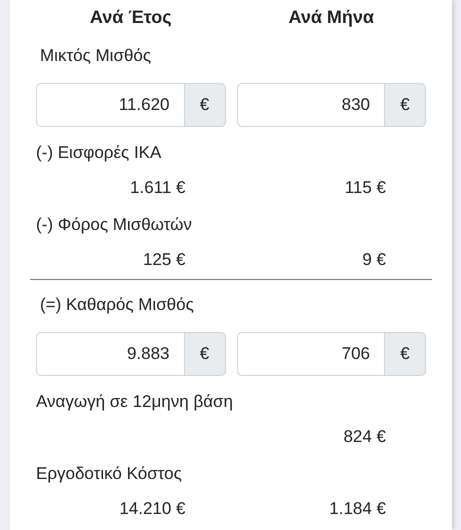  What do you see at coordinates (117, 304) in the screenshot?
I see `section-label: (=) Καθαρός Μισθός` at bounding box center [117, 304].